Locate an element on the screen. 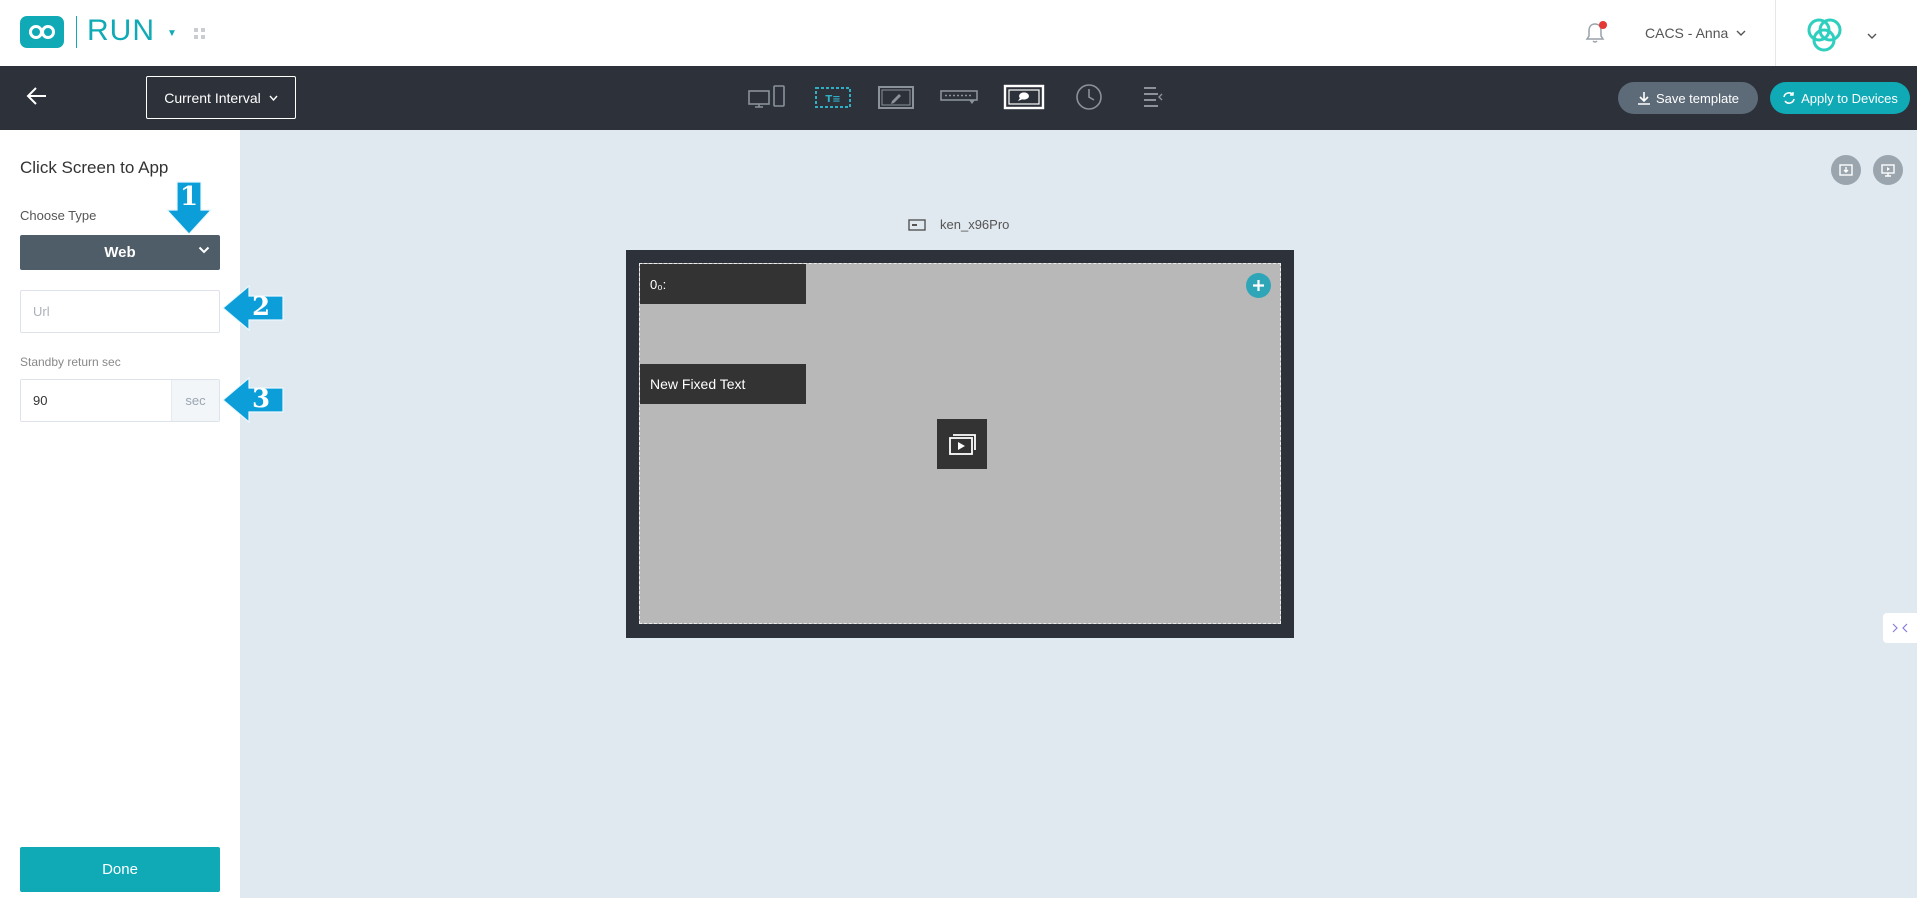 Image resolution: width=1917 pixels, height=898 pixels. apps-grid-icon is located at coordinates (200, 36).